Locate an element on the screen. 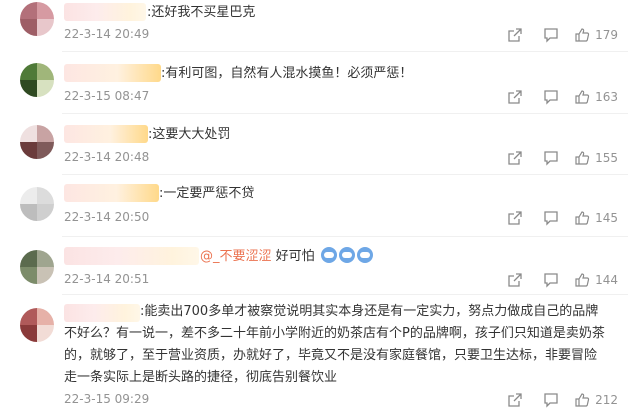 Image resolution: width=638 pixels, height=413 pixels. like-button: 155 is located at coordinates (596, 158).